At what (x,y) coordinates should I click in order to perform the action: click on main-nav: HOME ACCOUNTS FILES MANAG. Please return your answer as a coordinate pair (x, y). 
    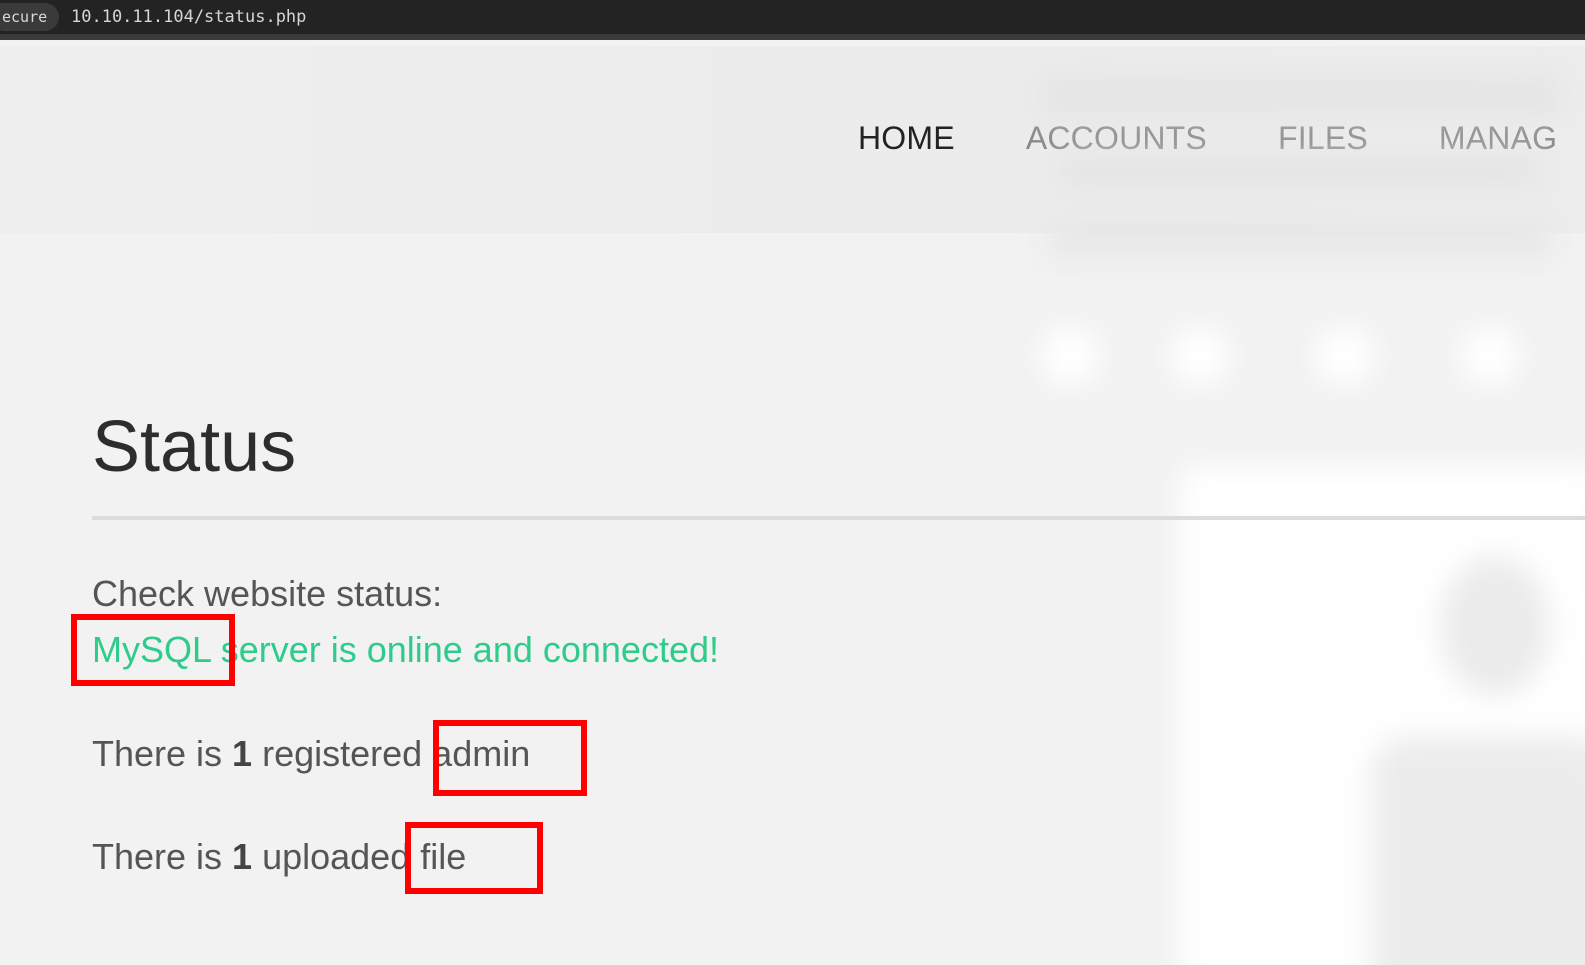
    Looking at the image, I should click on (1221, 138).